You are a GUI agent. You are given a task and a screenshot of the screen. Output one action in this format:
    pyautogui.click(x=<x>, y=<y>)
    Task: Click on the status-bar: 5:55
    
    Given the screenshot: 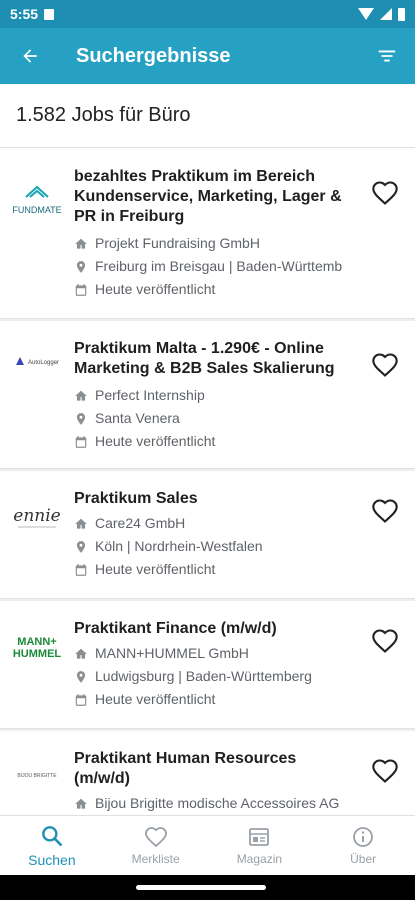 What is the action you would take?
    pyautogui.click(x=207, y=14)
    